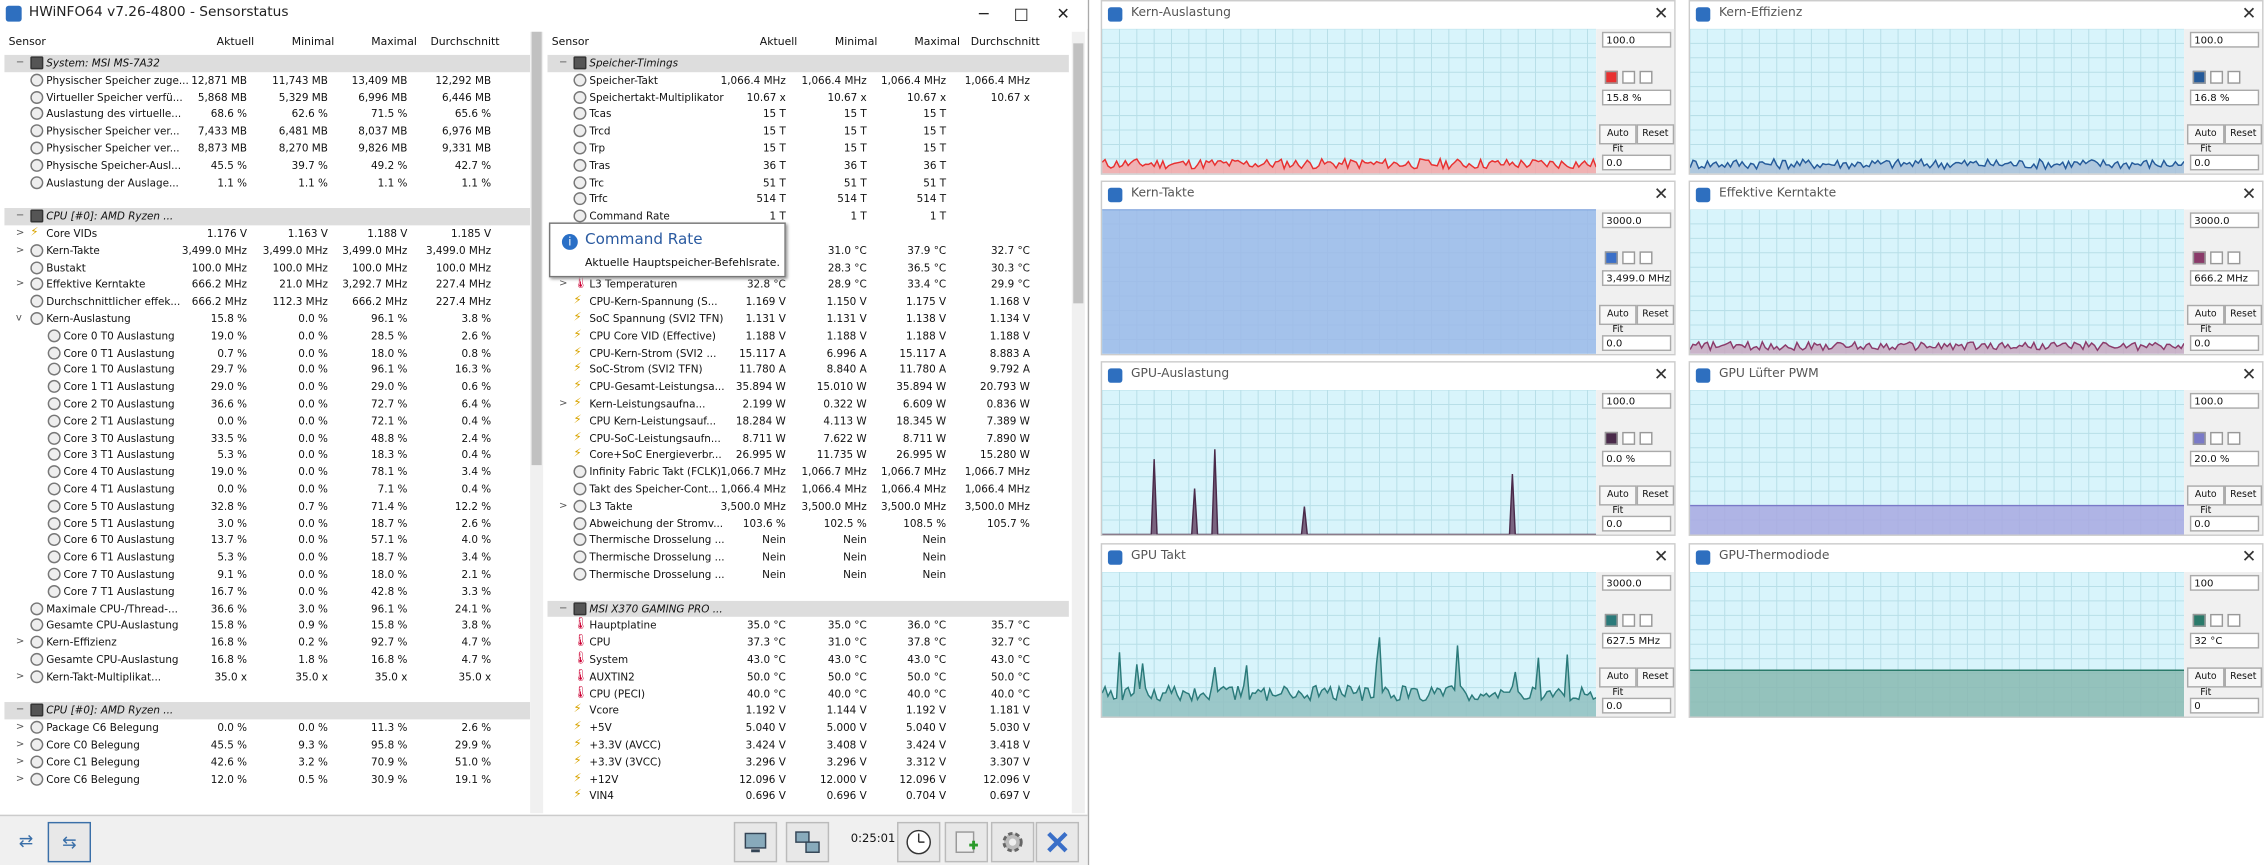 Image resolution: width=2266 pixels, height=865 pixels. What do you see at coordinates (808, 63) in the screenshot?
I see `sensor-group-row: − Speicher-Timings` at bounding box center [808, 63].